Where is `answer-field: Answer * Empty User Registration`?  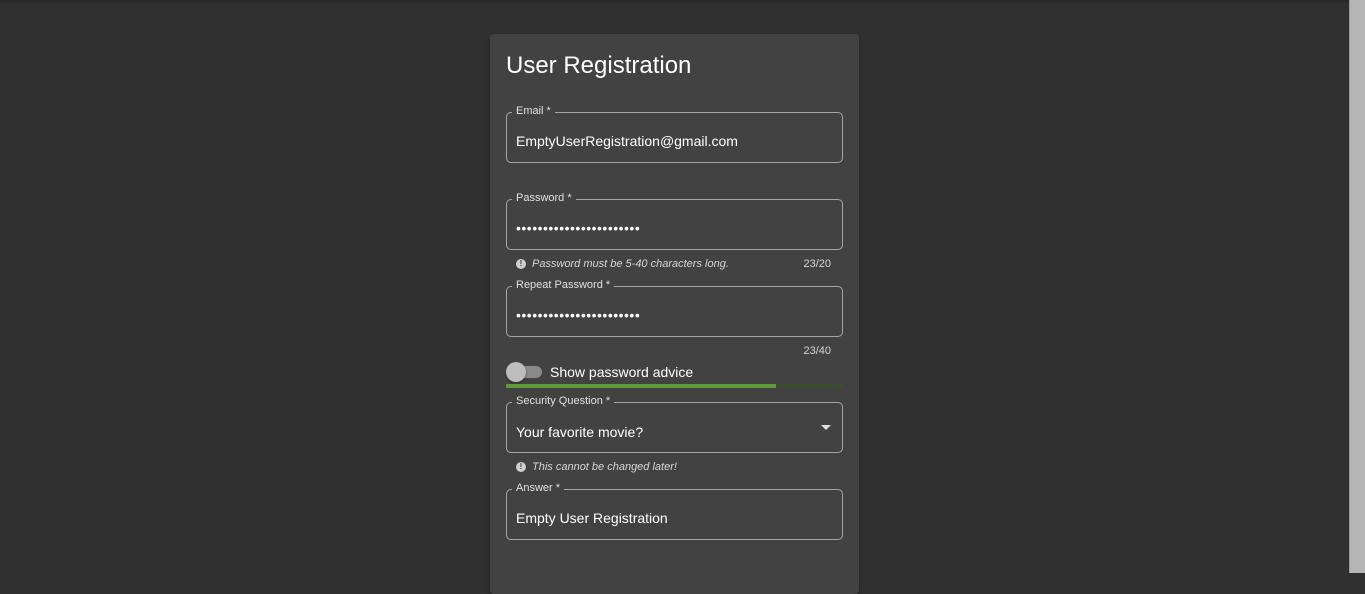
answer-field: Answer * Empty User Registration is located at coordinates (674, 510).